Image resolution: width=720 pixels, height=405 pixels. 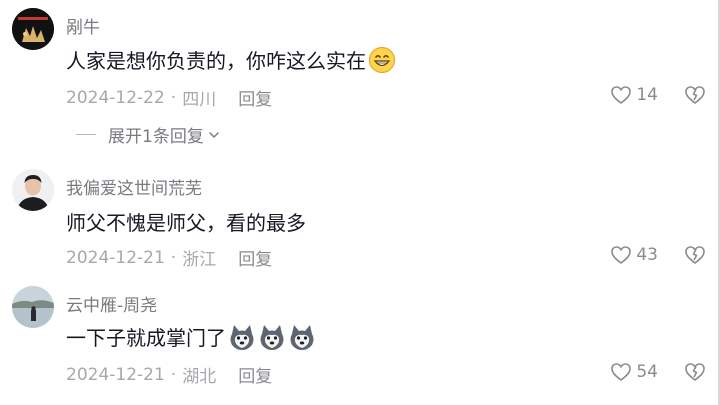 I want to click on comment-text: 一下子就成掌门了, so click(x=191, y=336).